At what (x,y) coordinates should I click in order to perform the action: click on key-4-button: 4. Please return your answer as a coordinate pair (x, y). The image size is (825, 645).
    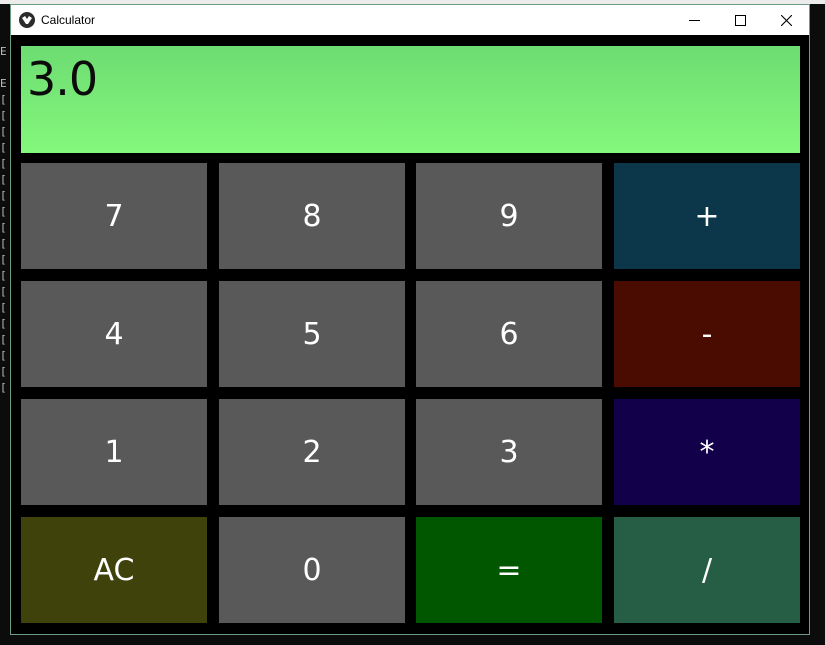
    Looking at the image, I should click on (114, 334).